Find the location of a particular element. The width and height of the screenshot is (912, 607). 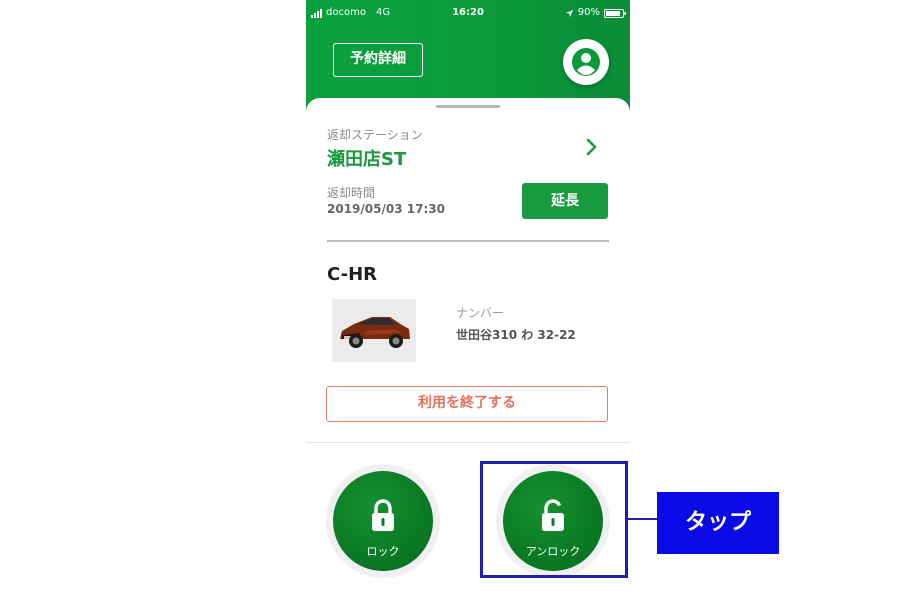

reservation-detail-button: 予約詳細 is located at coordinates (378, 60).